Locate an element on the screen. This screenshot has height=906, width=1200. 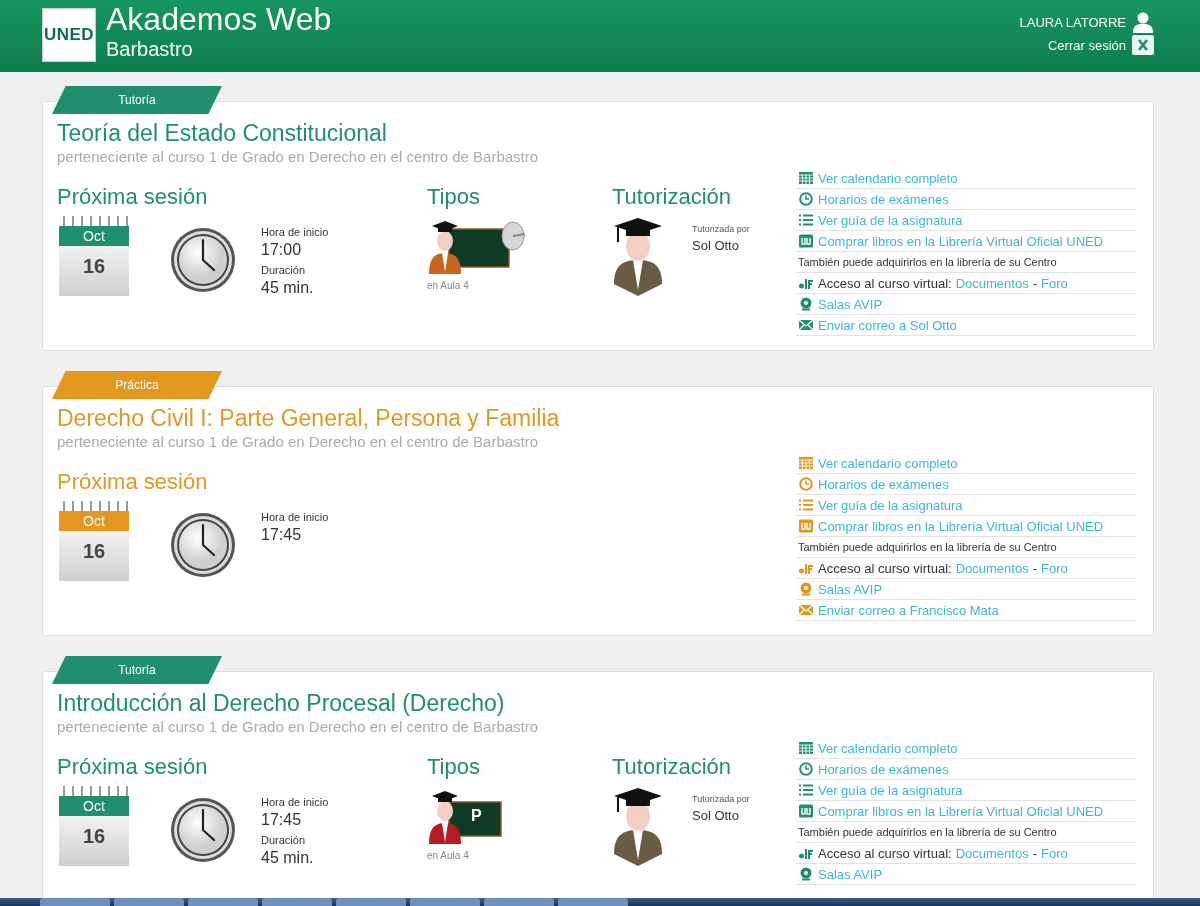
uned-logo: UNED is located at coordinates (69, 35).